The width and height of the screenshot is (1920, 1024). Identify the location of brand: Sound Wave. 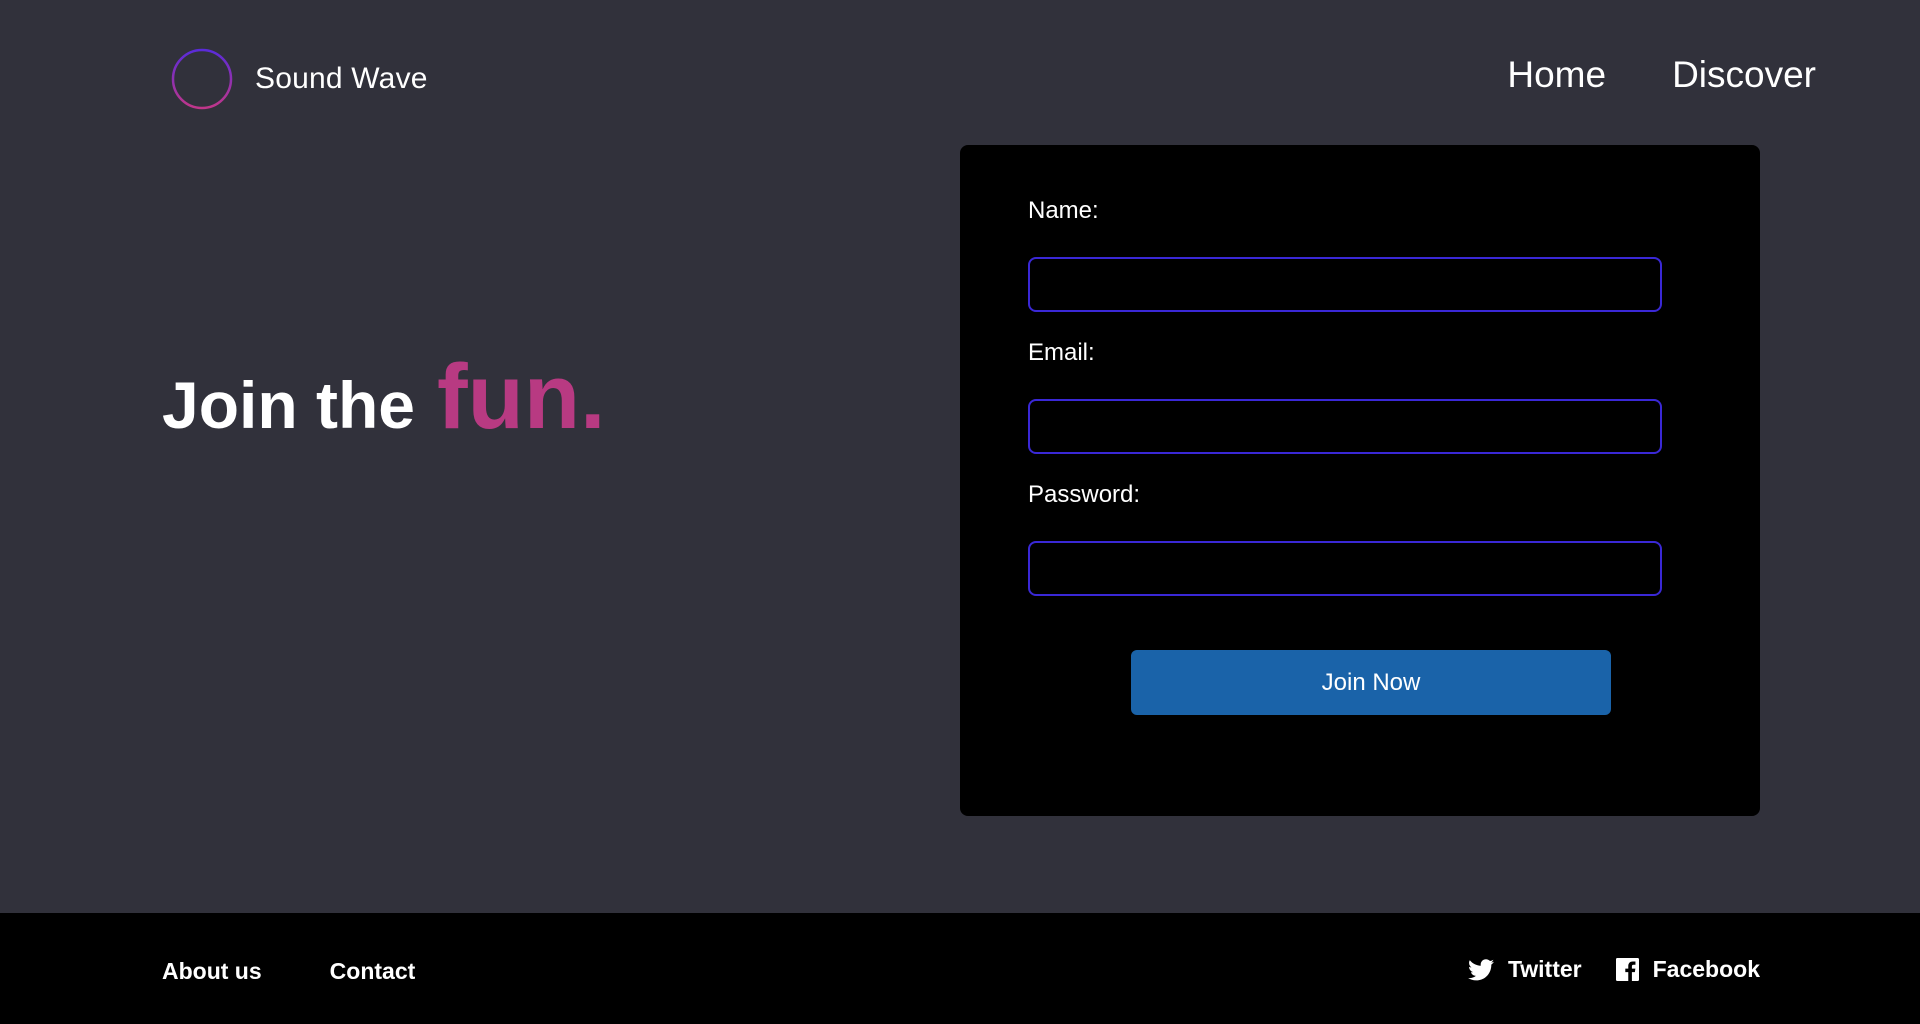
(299, 79).